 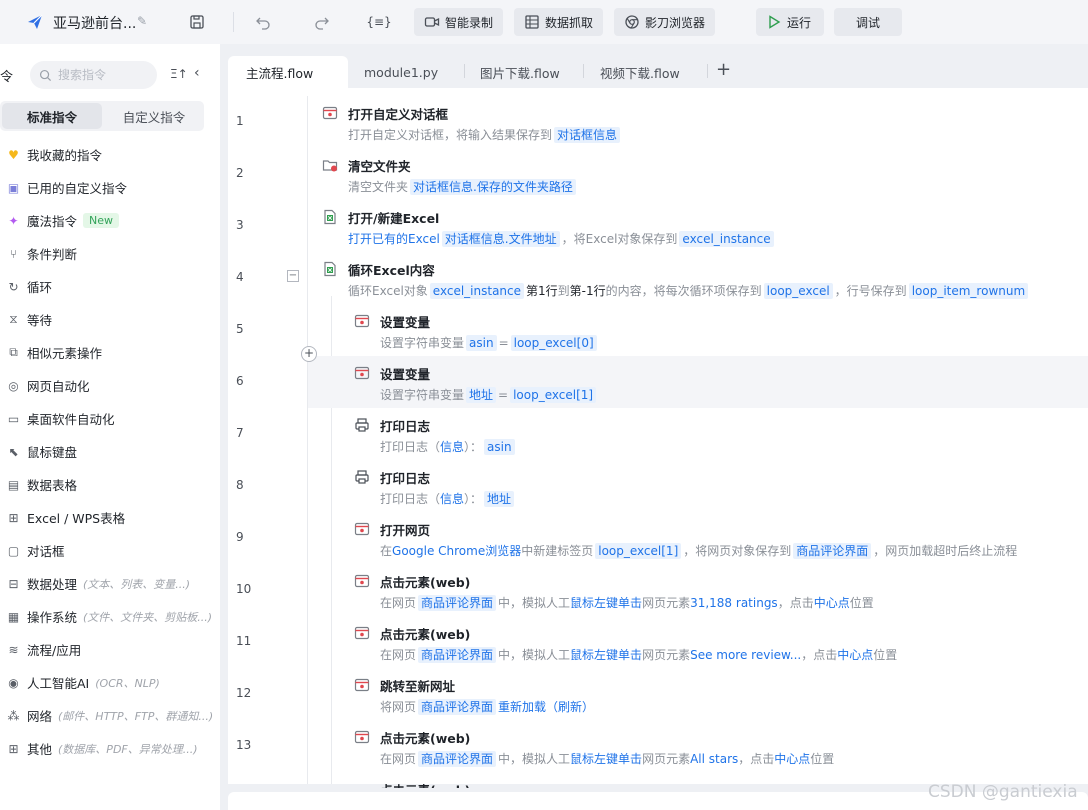 I want to click on run-button: 运行, so click(x=790, y=22).